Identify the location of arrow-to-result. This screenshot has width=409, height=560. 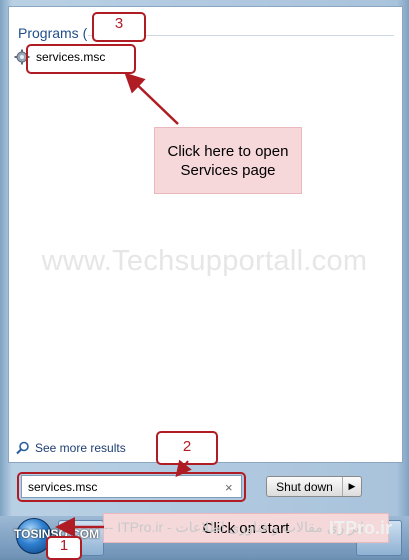
(151, 98).